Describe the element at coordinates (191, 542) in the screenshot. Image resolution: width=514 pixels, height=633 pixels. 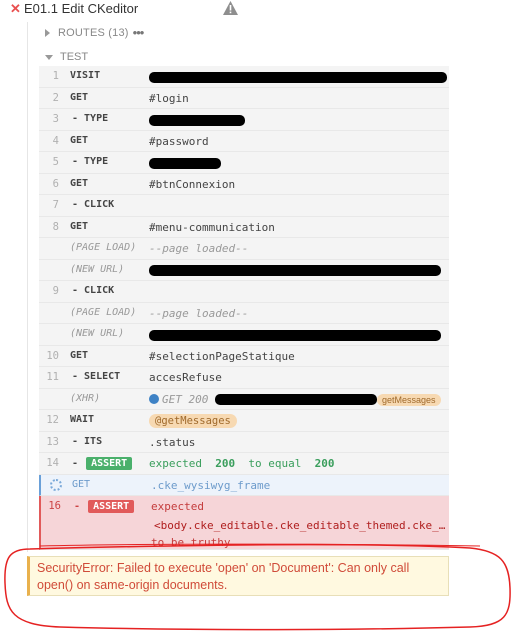
I see `assert-expectation: to be truthy` at that location.